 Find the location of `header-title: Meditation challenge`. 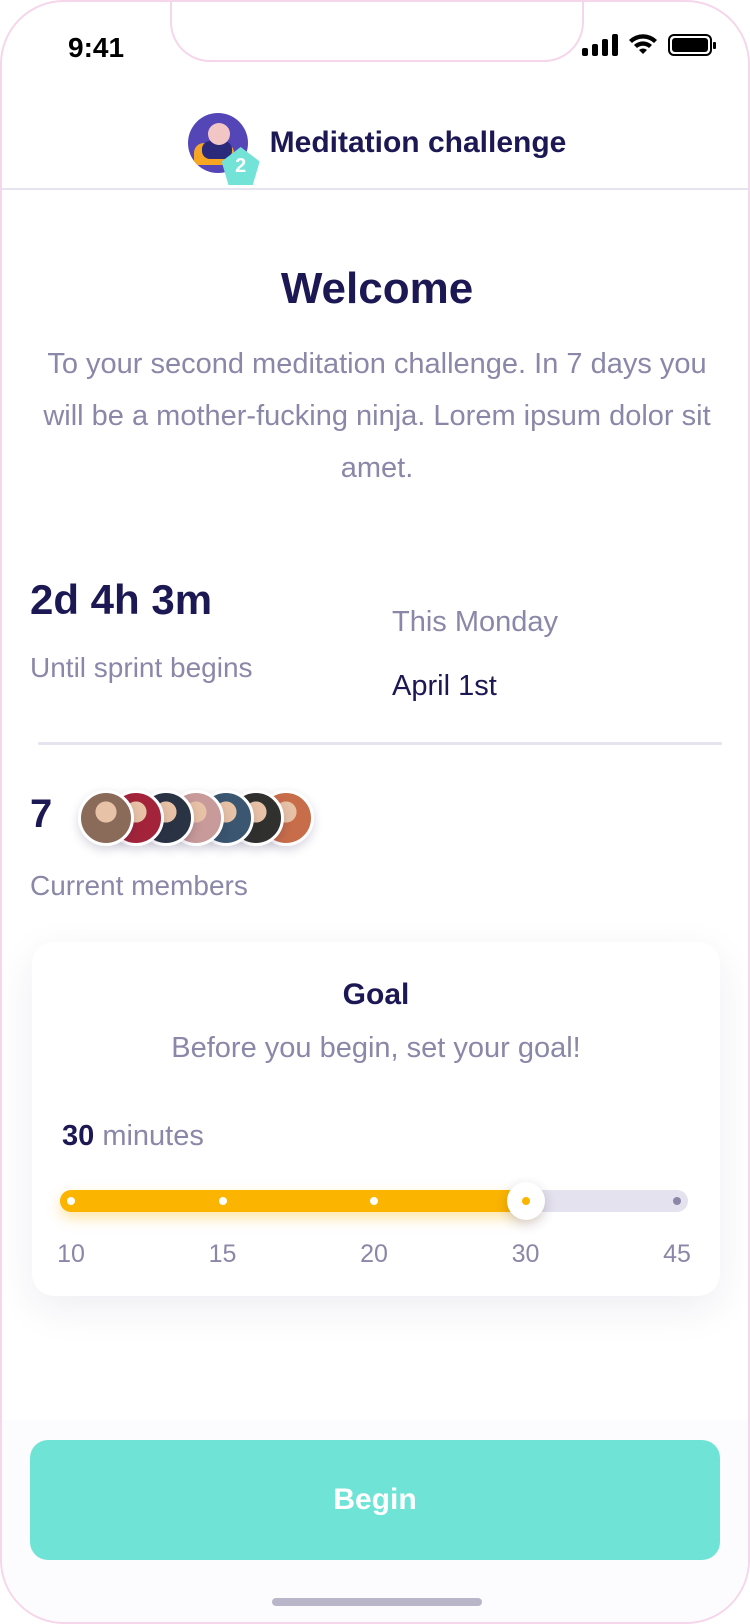

header-title: Meditation challenge is located at coordinates (418, 142).